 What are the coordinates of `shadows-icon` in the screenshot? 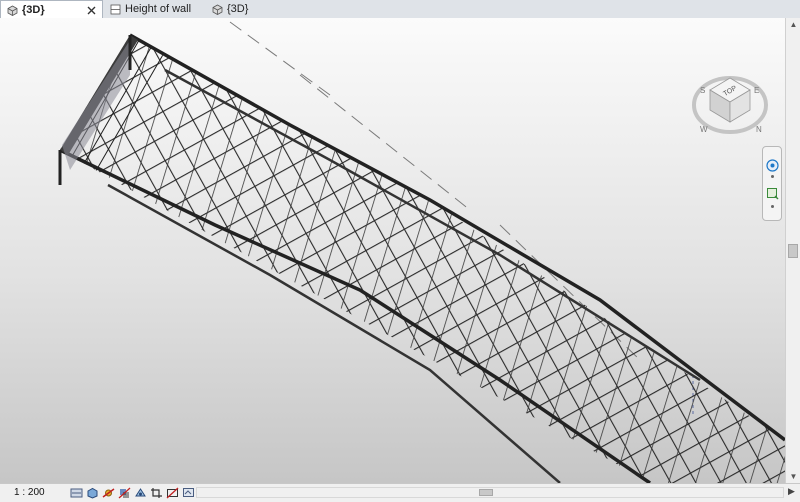 It's located at (124, 493).